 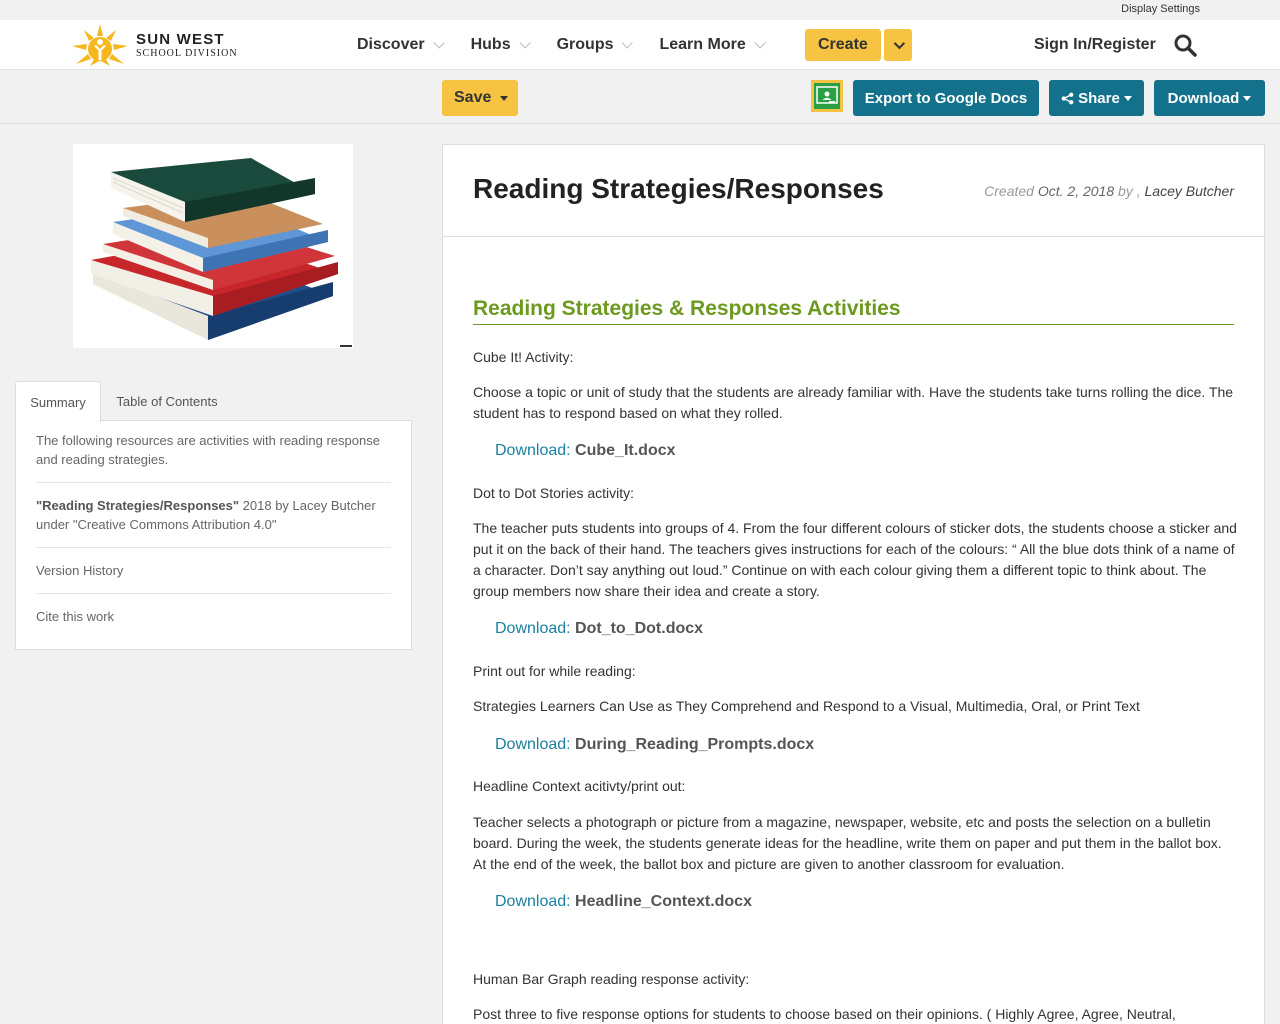 I want to click on nav-menu: Discover Hubs Groups Learn More, so click(x=574, y=45).